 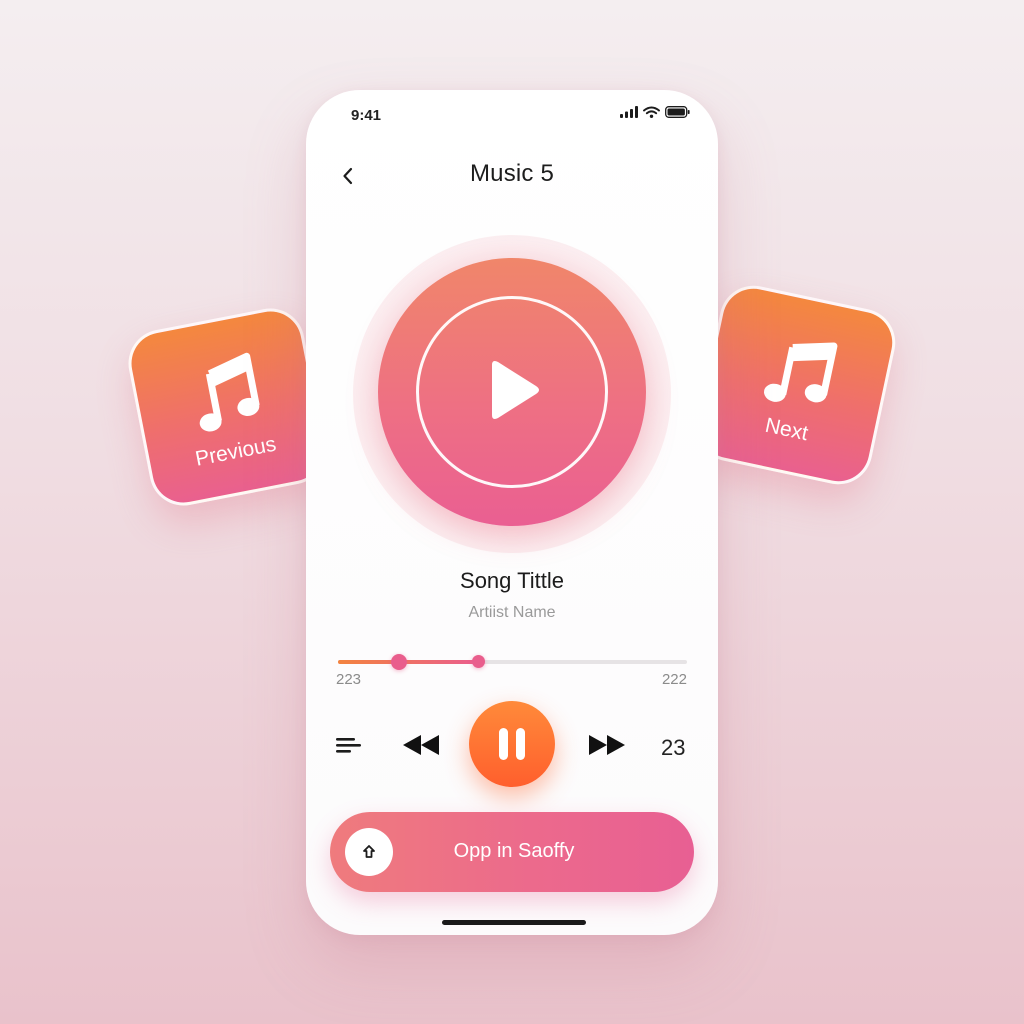 I want to click on menu-lines-icon, so click(x=348, y=745).